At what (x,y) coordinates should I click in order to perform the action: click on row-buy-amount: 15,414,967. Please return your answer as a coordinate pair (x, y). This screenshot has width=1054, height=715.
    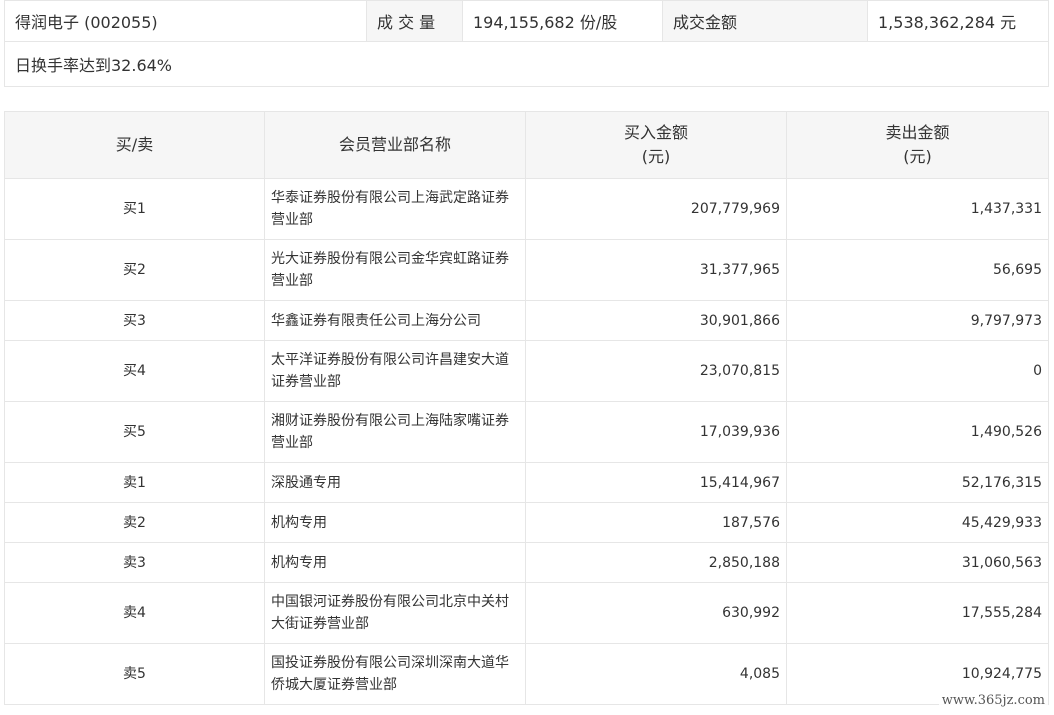
    Looking at the image, I should click on (656, 482).